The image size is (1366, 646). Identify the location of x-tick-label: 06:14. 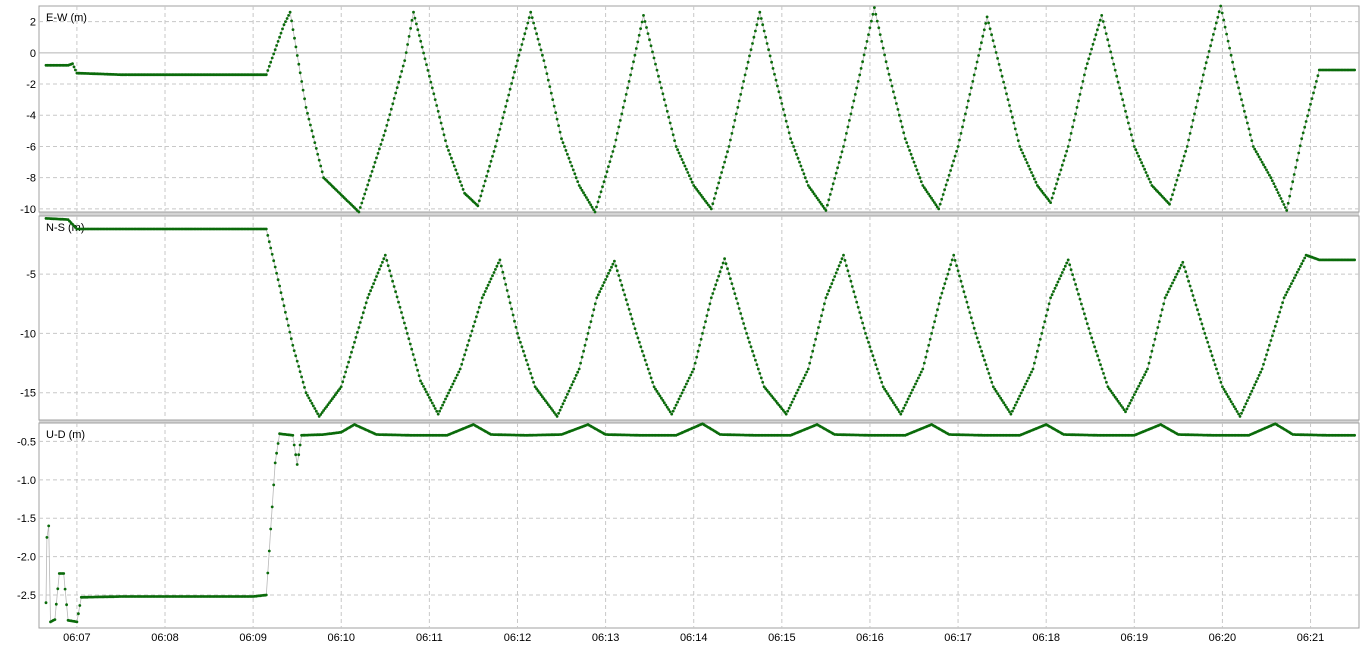
(694, 638).